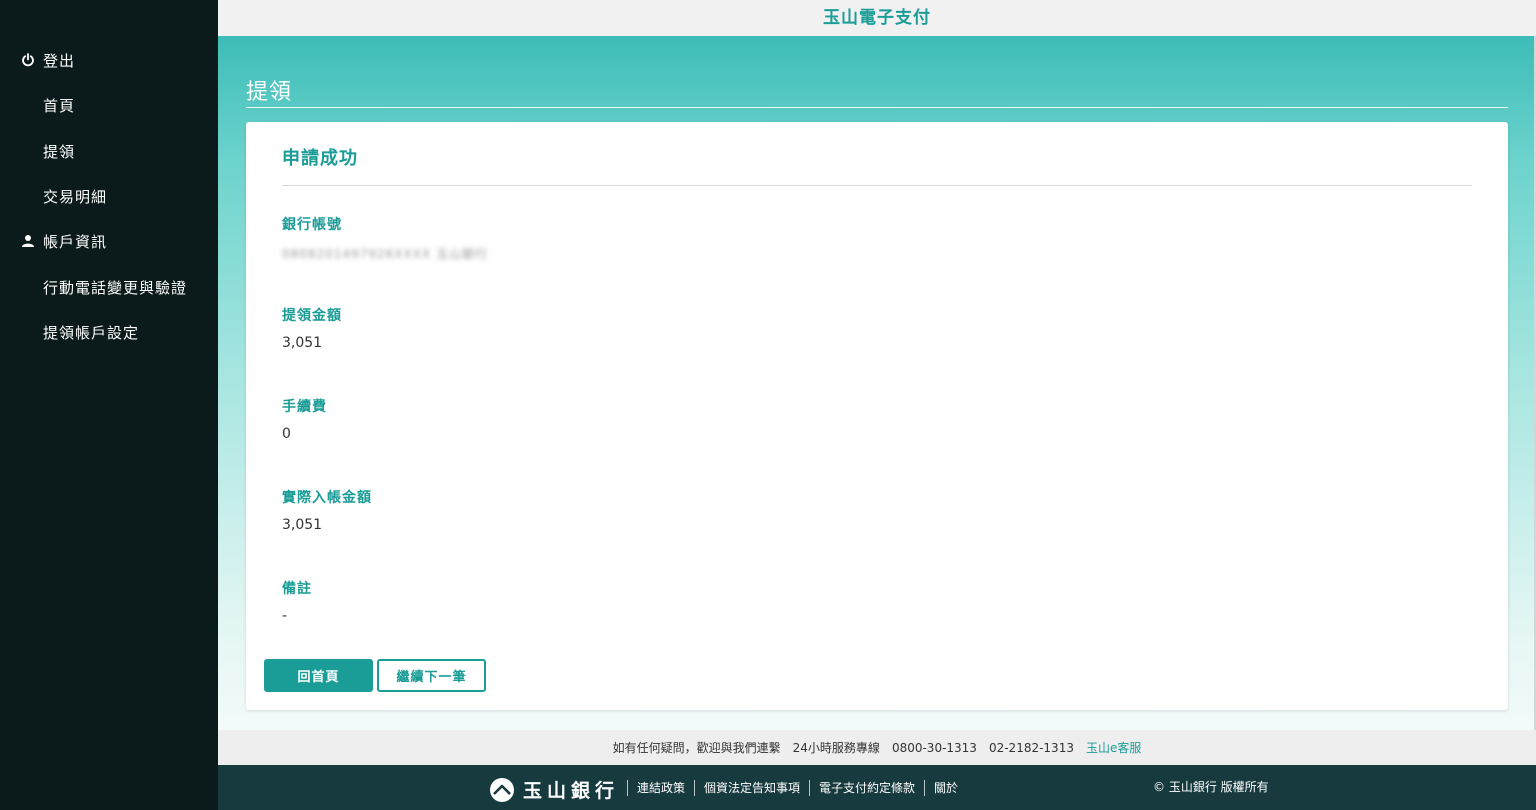  What do you see at coordinates (286, 434) in the screenshot?
I see `fee-value: 0` at bounding box center [286, 434].